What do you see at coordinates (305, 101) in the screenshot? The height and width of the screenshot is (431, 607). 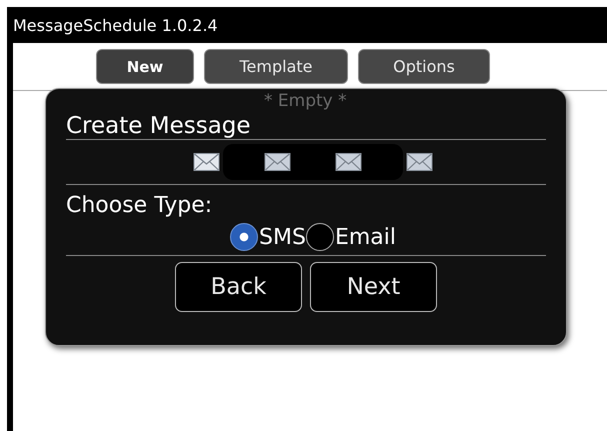 I see `empty-text: * Empty *` at bounding box center [305, 101].